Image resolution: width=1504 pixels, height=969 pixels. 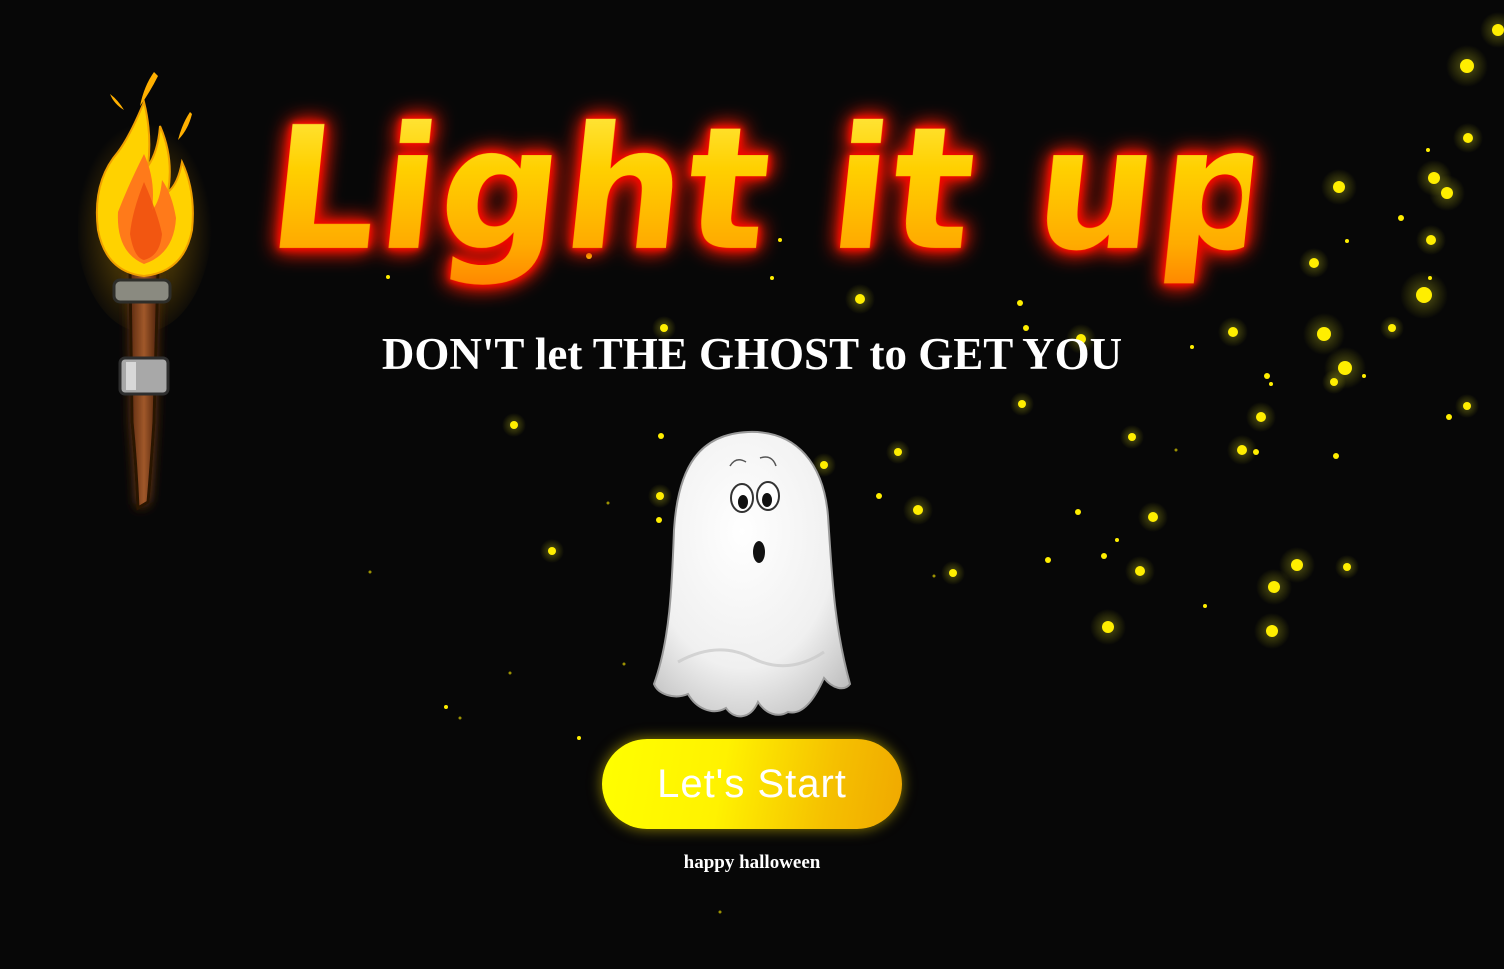 What do you see at coordinates (145, 291) in the screenshot?
I see `torch-icon` at bounding box center [145, 291].